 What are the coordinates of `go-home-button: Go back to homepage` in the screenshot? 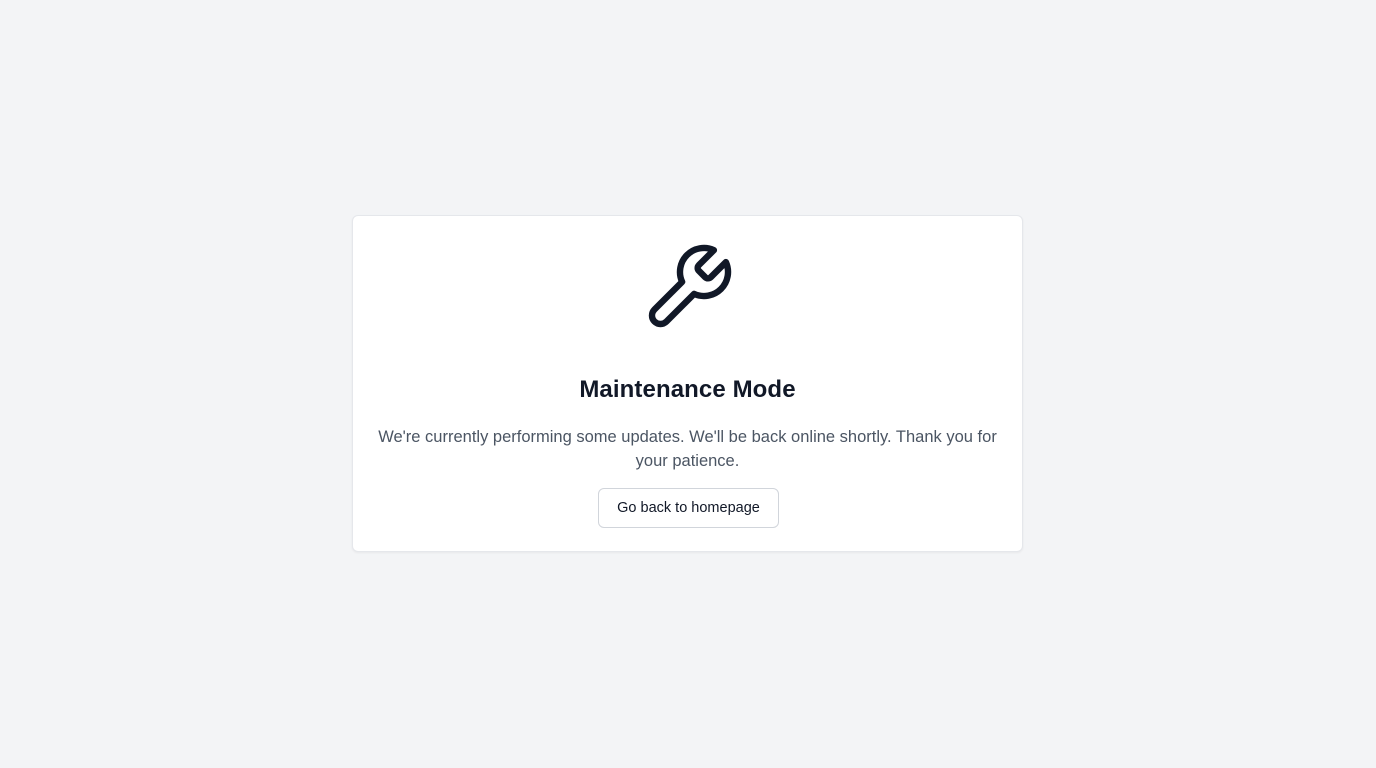 It's located at (688, 508).